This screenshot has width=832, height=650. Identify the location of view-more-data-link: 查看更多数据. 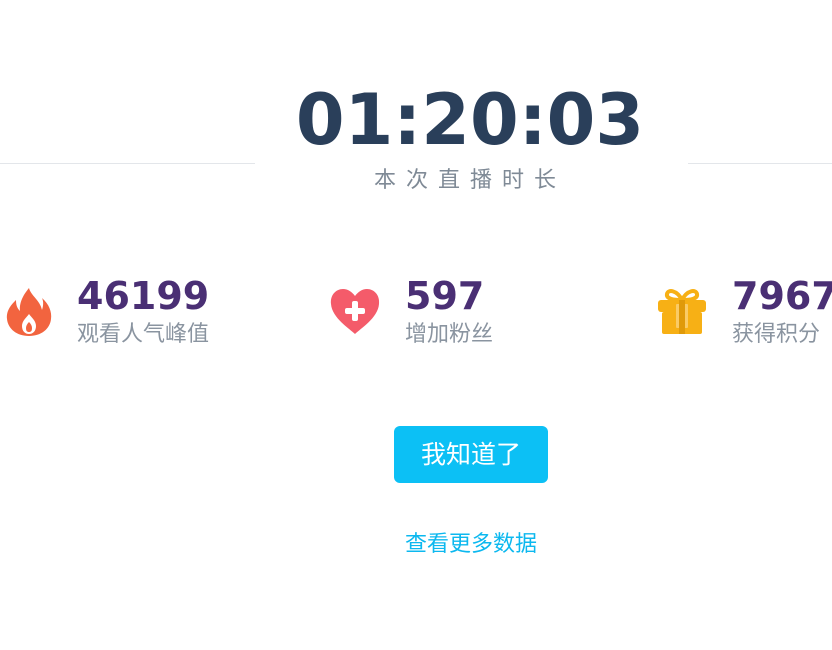
(471, 545).